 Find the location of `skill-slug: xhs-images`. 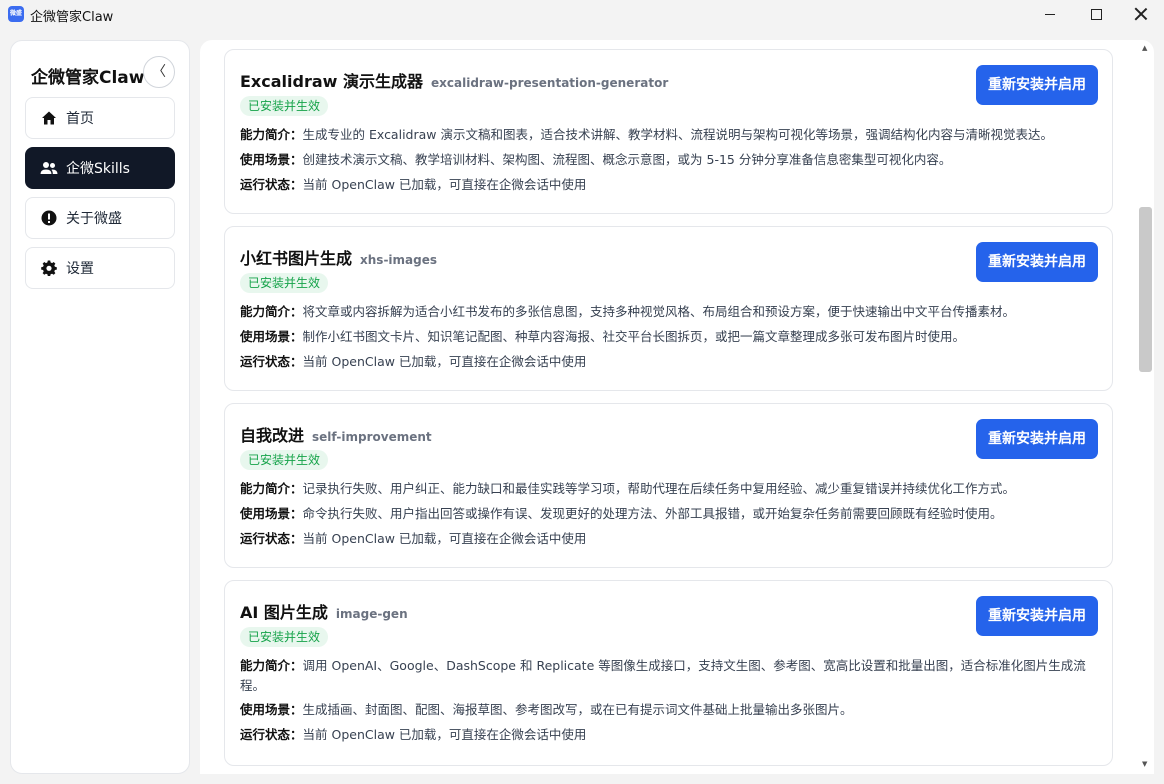

skill-slug: xhs-images is located at coordinates (399, 260).